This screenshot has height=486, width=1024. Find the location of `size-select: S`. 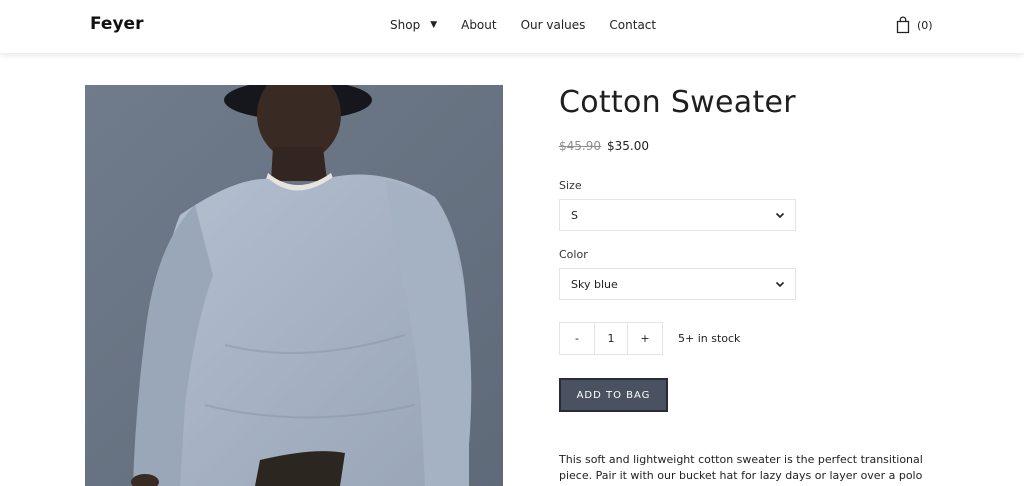

size-select: S is located at coordinates (677, 215).